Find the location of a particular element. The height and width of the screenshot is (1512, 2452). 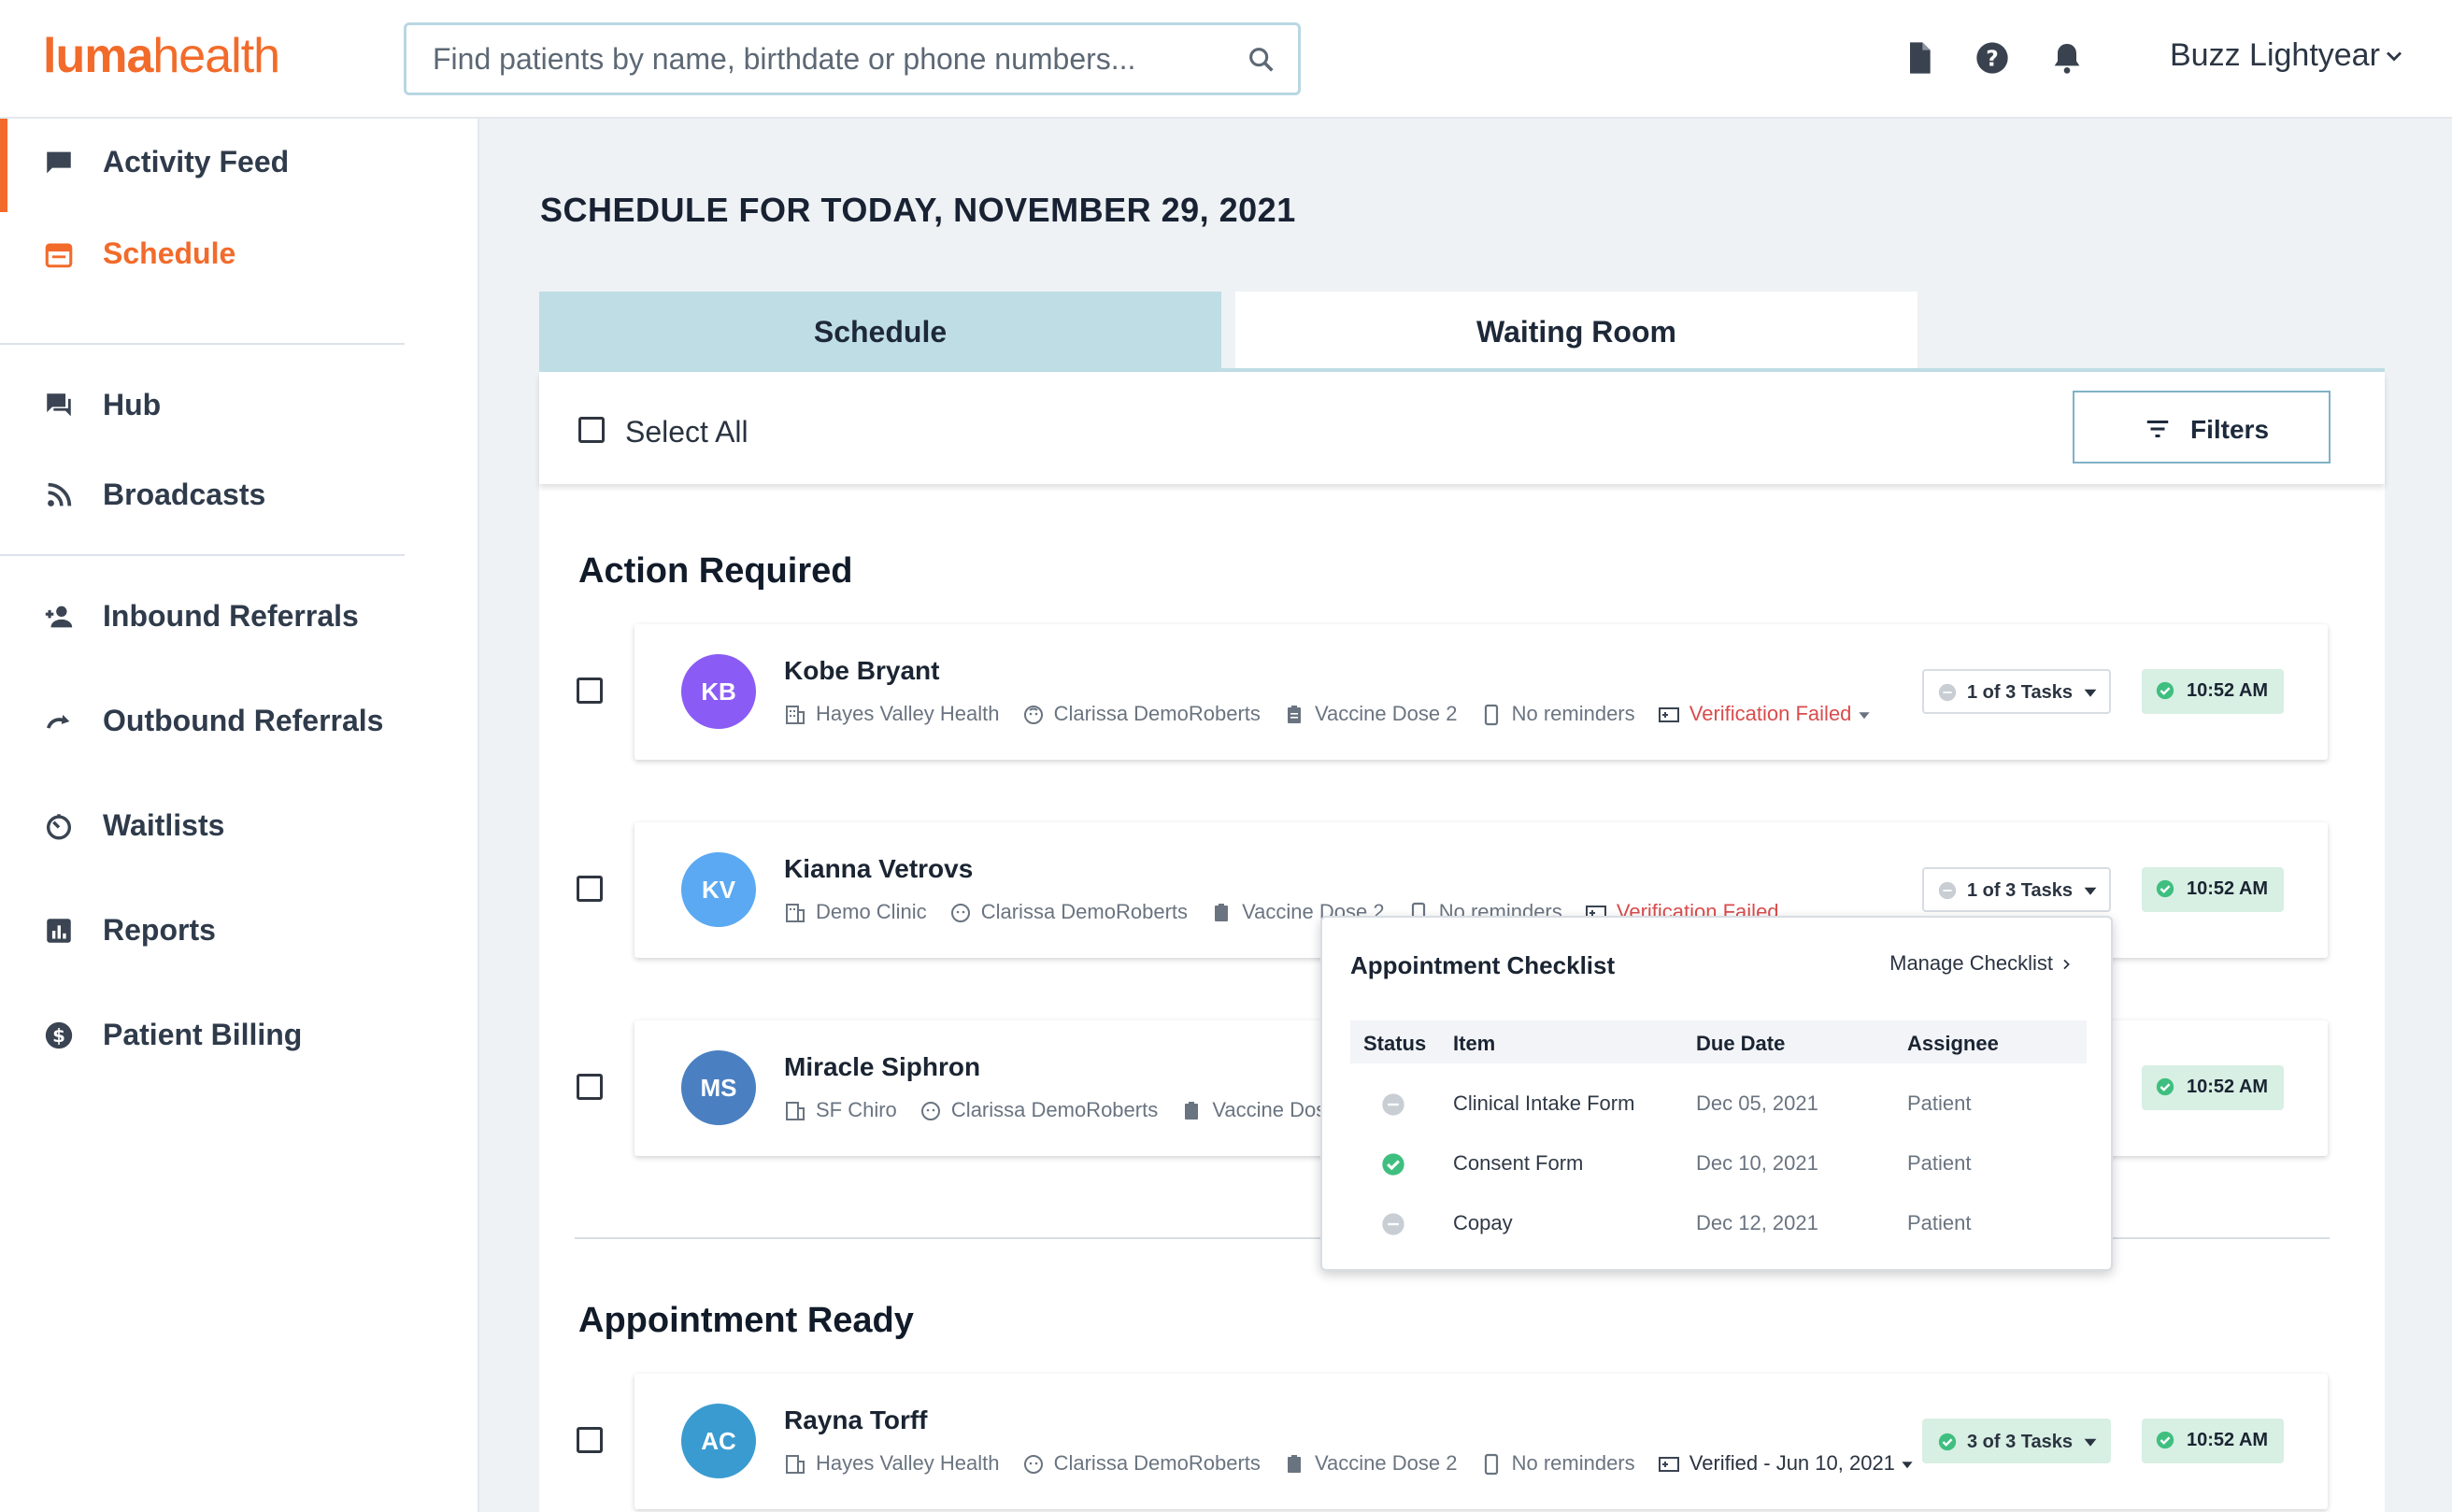

calendar-icon is located at coordinates (59, 255).